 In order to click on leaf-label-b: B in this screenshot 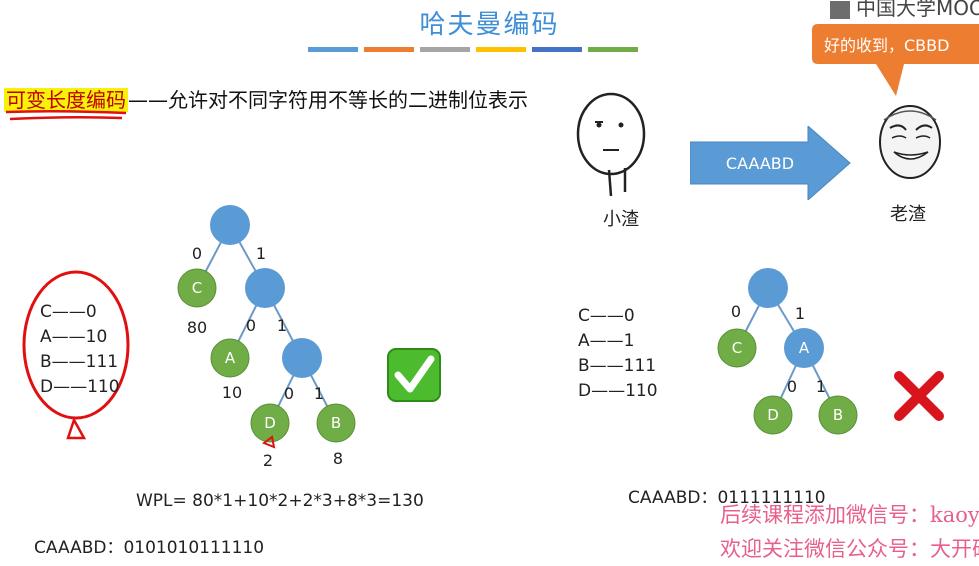, I will do `click(336, 423)`.